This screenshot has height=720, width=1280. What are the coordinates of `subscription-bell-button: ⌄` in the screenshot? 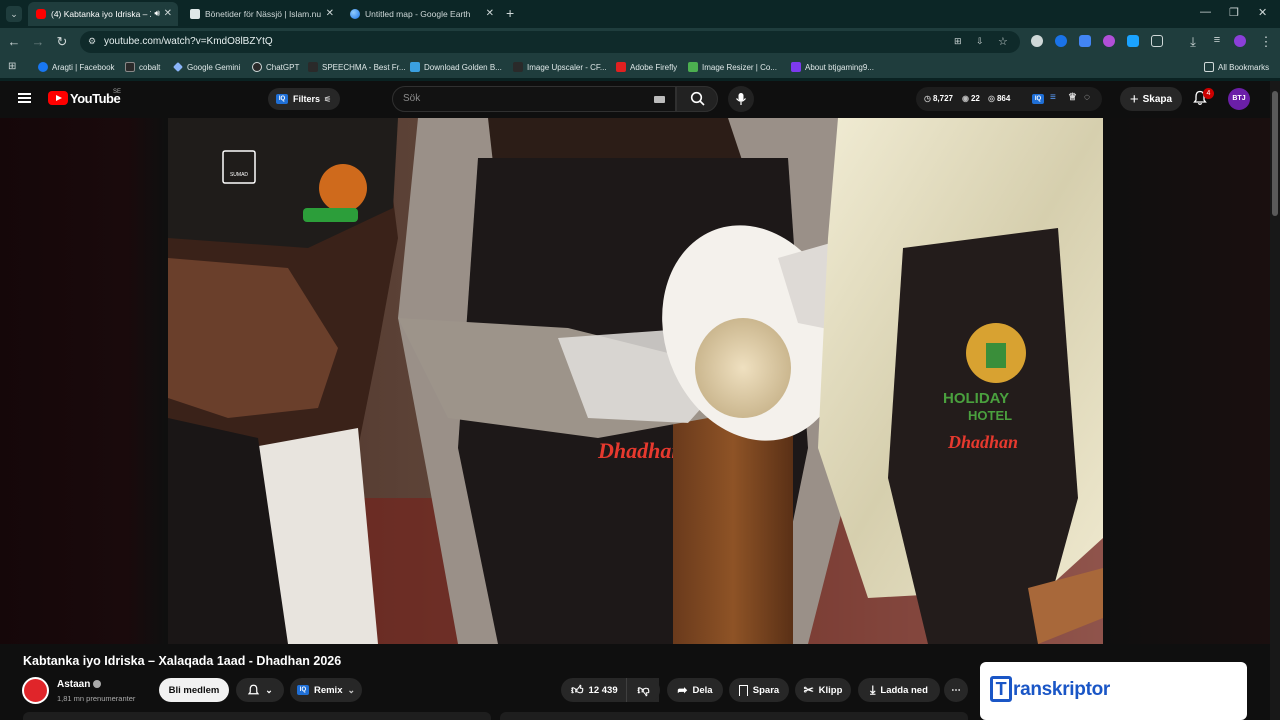 It's located at (260, 690).